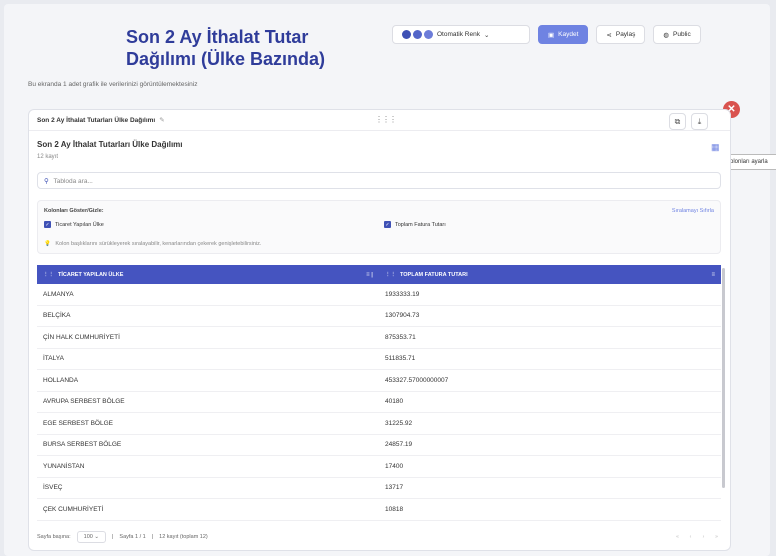  What do you see at coordinates (110, 144) in the screenshot?
I see `table-title: Son 2 Ay İthalat Tutarları Ülke Dağılımı` at bounding box center [110, 144].